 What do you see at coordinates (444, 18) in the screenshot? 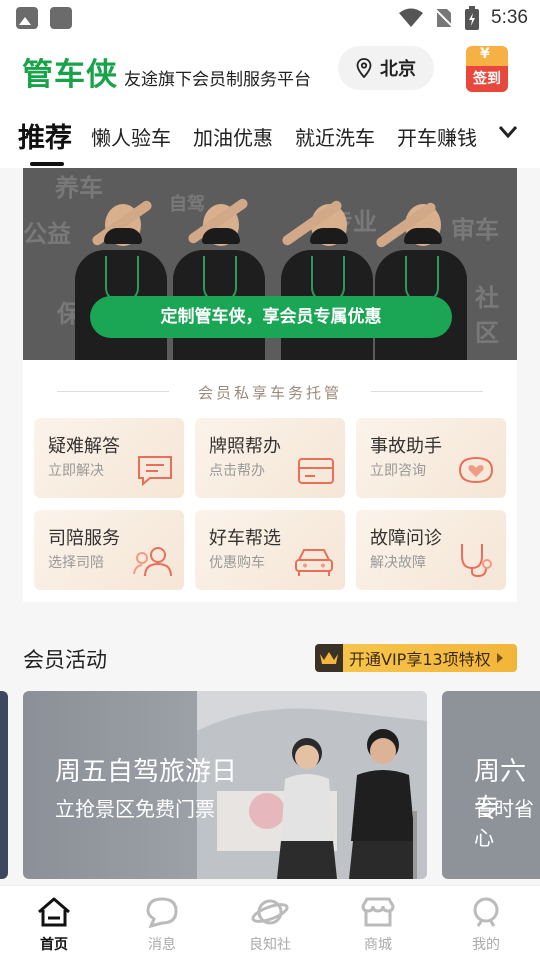
I see `no-sim-icon` at bounding box center [444, 18].